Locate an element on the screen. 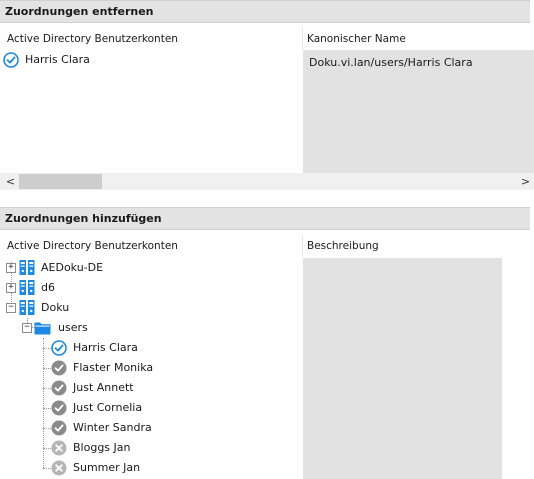  user-label: Summer Jan is located at coordinates (107, 467).